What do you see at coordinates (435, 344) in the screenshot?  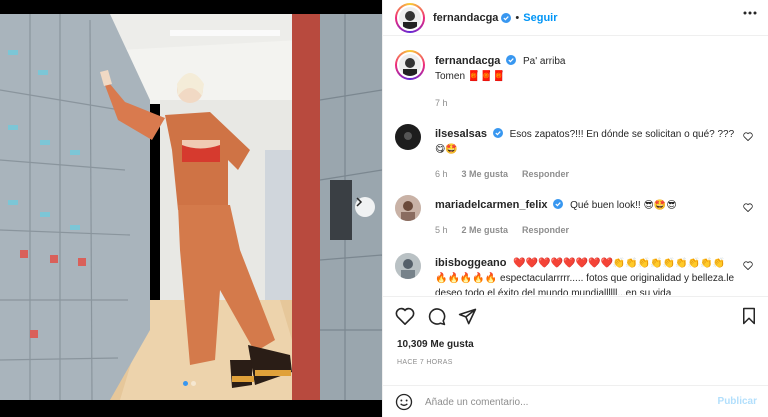 I see `likes-count: 10,309 Me gusta` at bounding box center [435, 344].